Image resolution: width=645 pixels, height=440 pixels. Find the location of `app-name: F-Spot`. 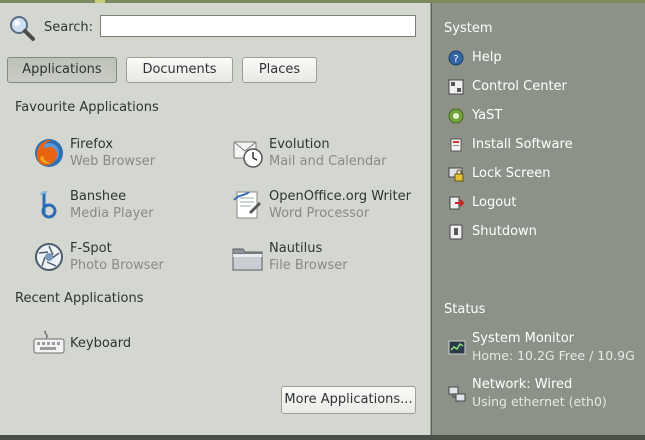

app-name: F-Spot is located at coordinates (91, 248).